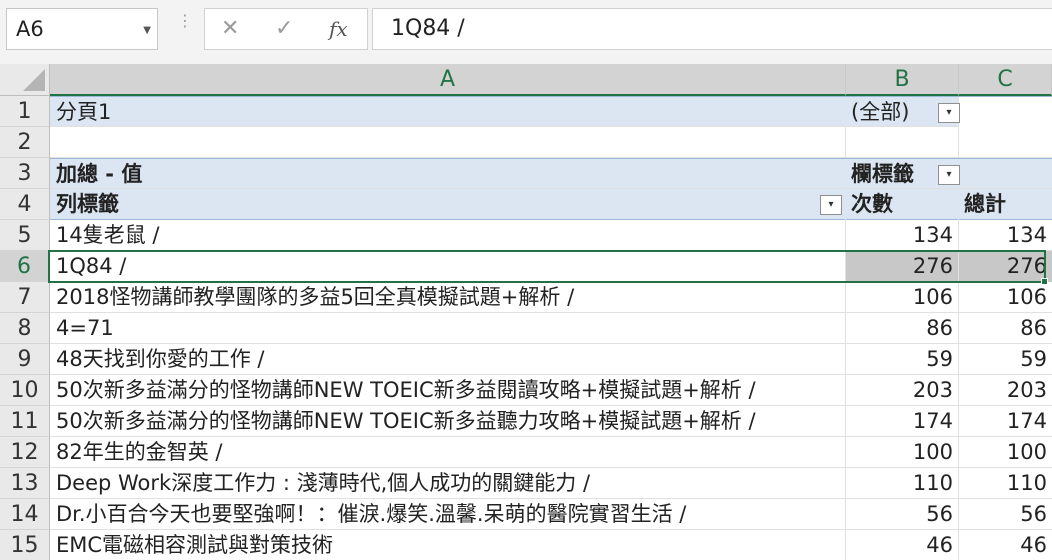 The width and height of the screenshot is (1052, 560). I want to click on column-header-b: B, so click(902, 80).